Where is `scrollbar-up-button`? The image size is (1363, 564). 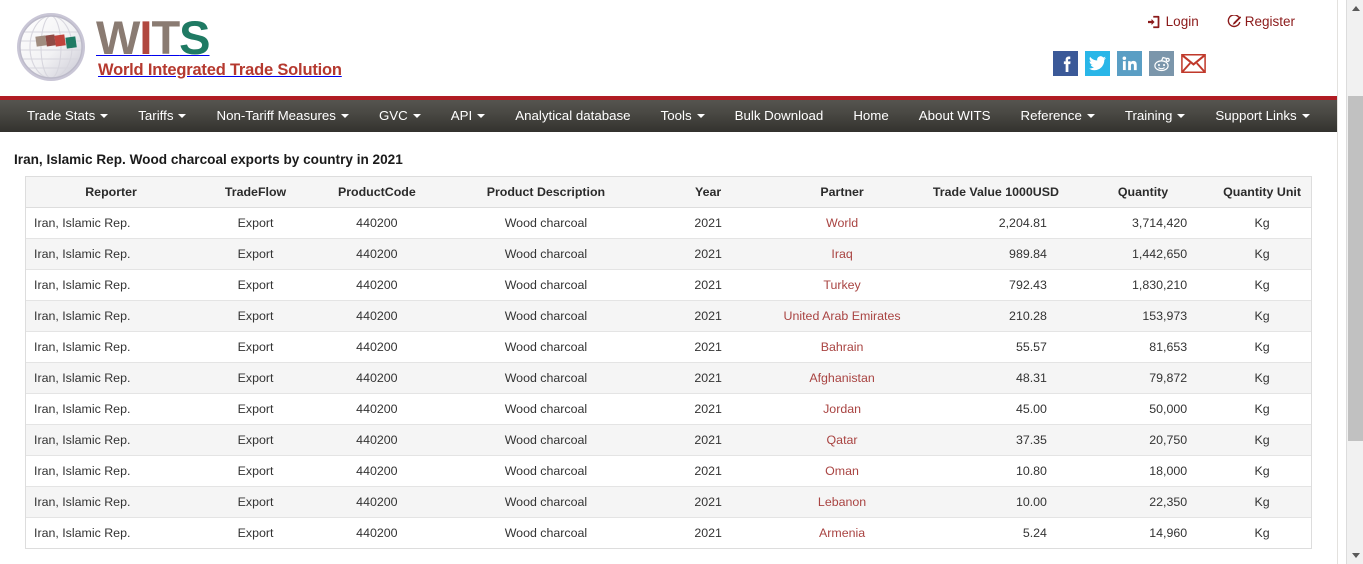 scrollbar-up-button is located at coordinates (1355, 8).